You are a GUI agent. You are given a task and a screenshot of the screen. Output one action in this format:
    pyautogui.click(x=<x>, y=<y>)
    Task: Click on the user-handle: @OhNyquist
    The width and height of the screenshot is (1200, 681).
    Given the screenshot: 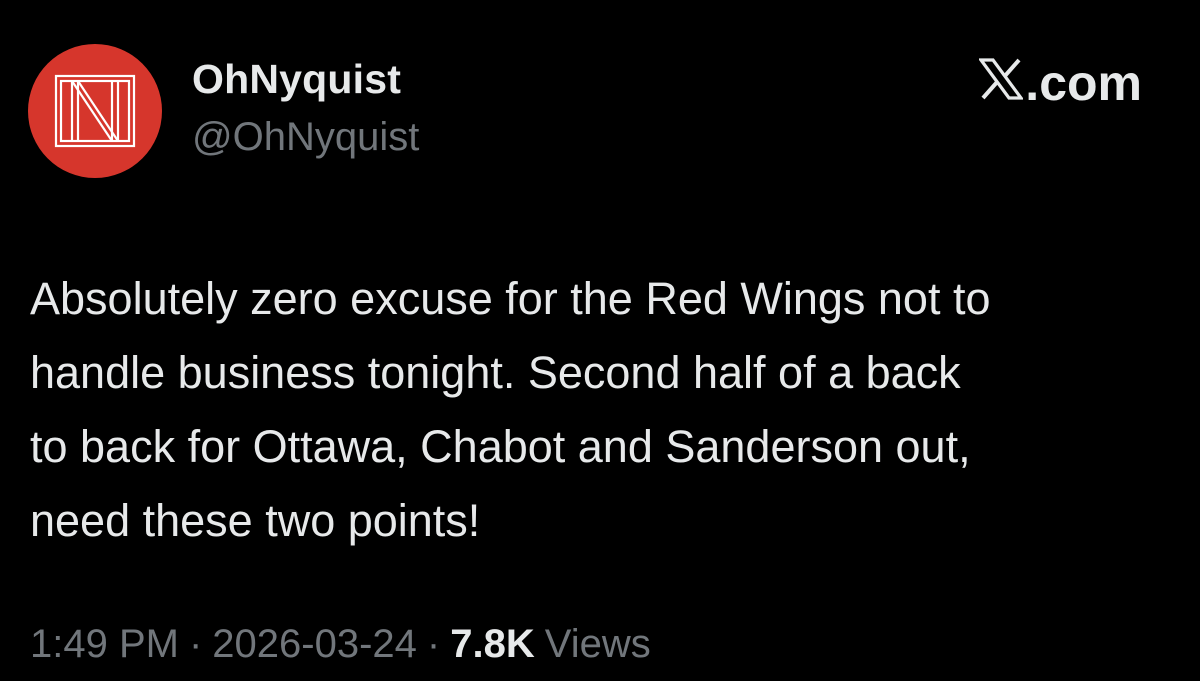 What is the action you would take?
    pyautogui.click(x=305, y=137)
    